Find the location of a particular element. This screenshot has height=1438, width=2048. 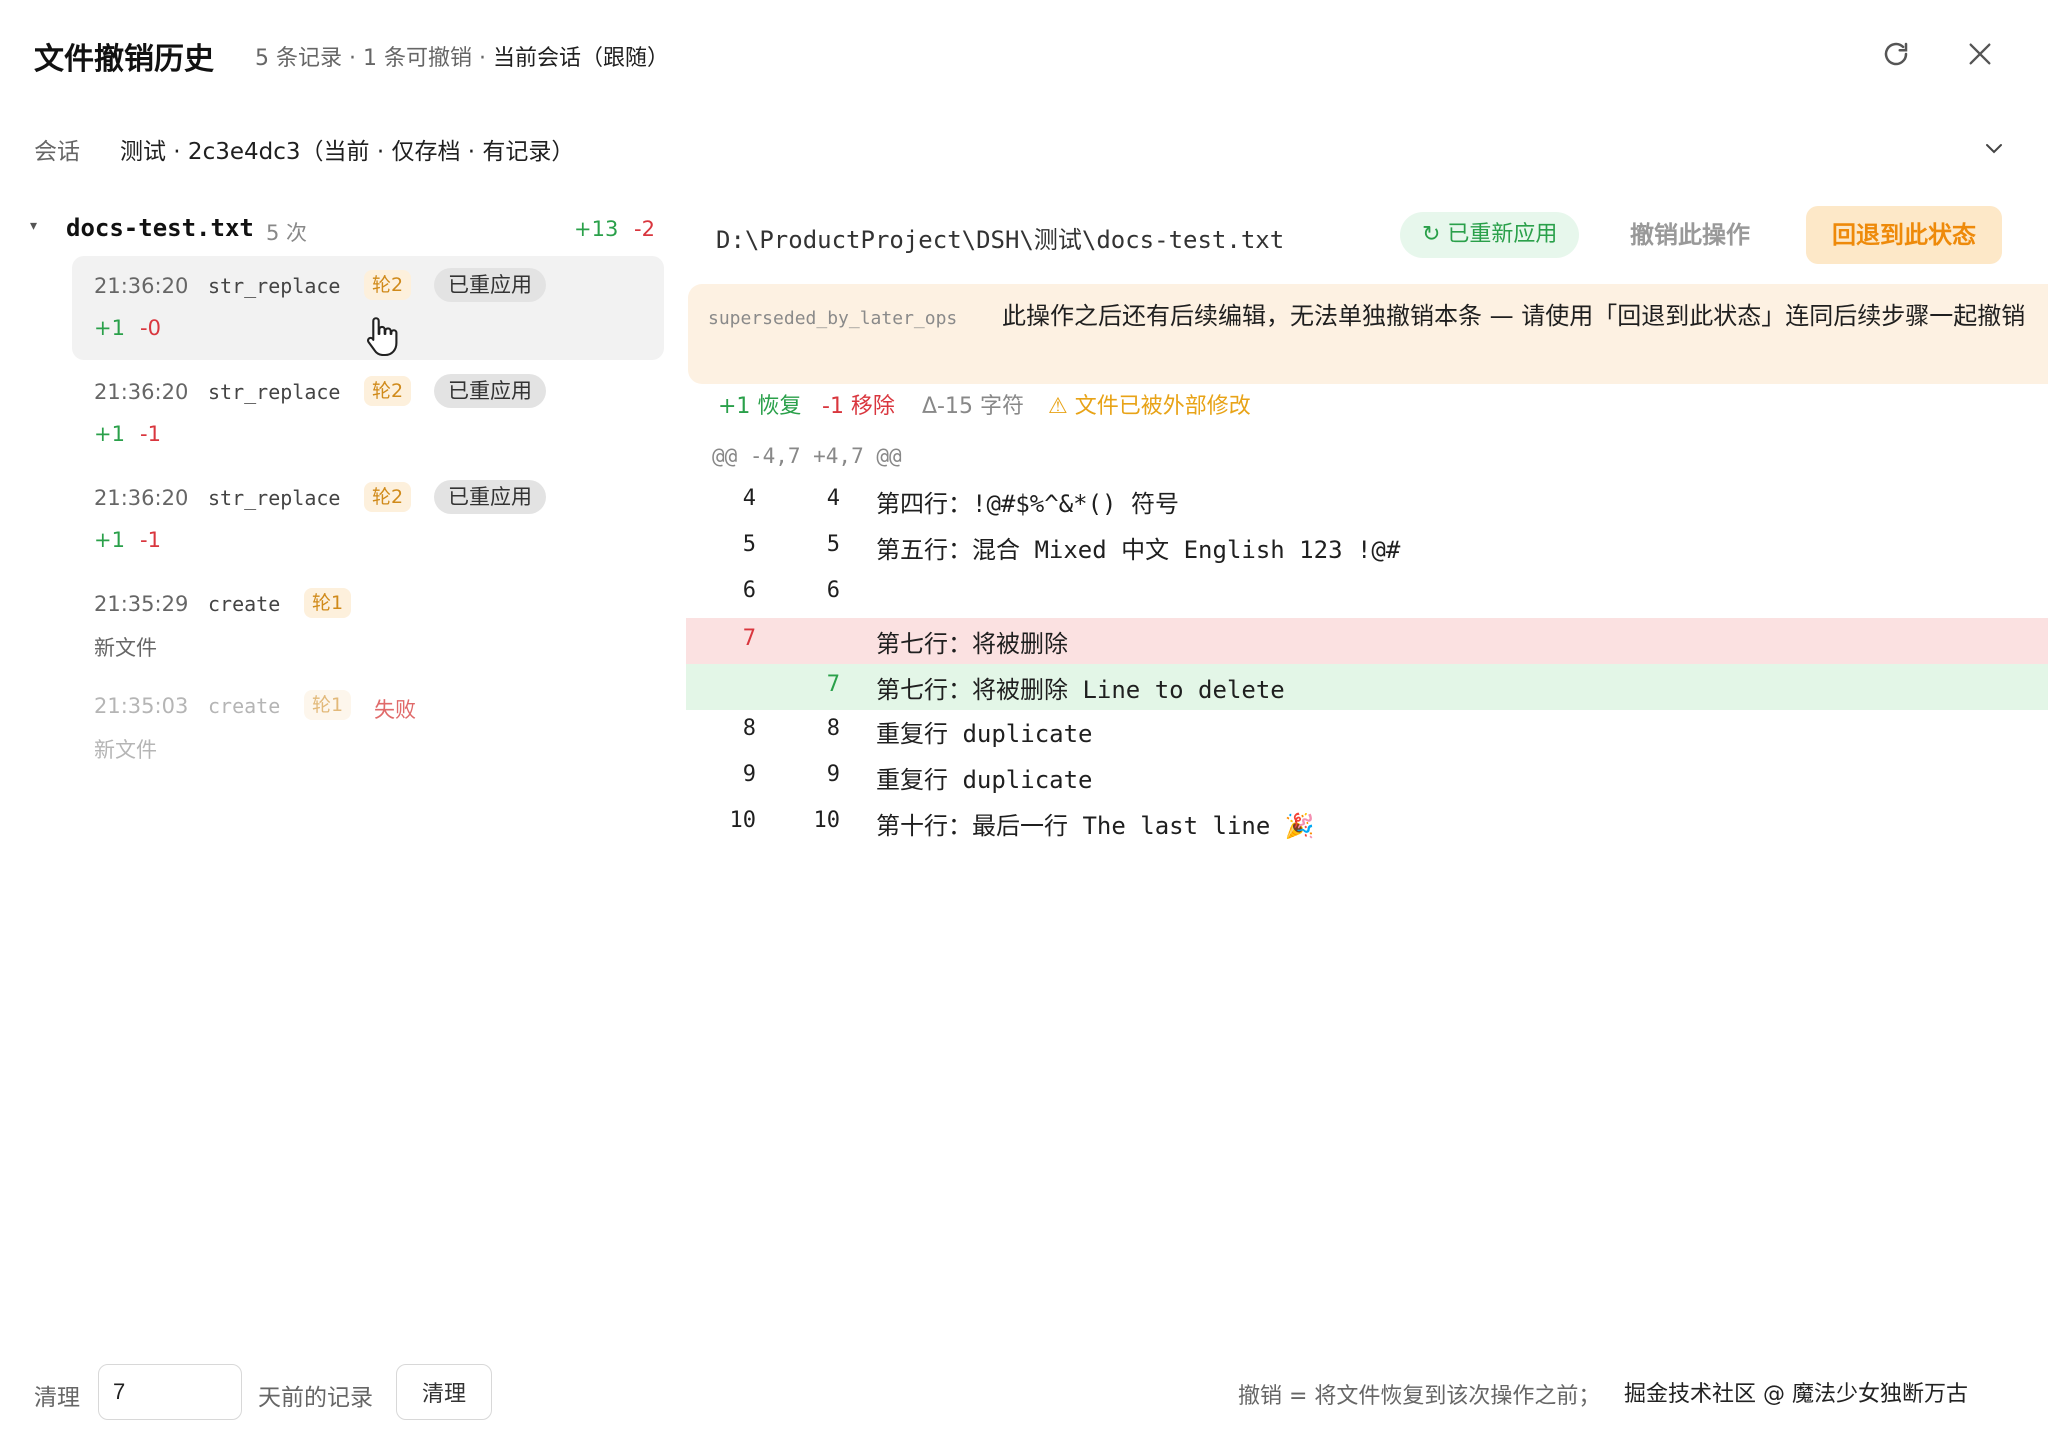

dialog-title: 文件撤销历史 is located at coordinates (124, 59).